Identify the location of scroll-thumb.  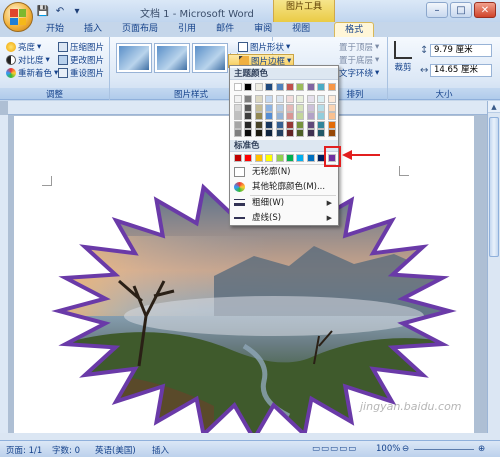
(494, 187).